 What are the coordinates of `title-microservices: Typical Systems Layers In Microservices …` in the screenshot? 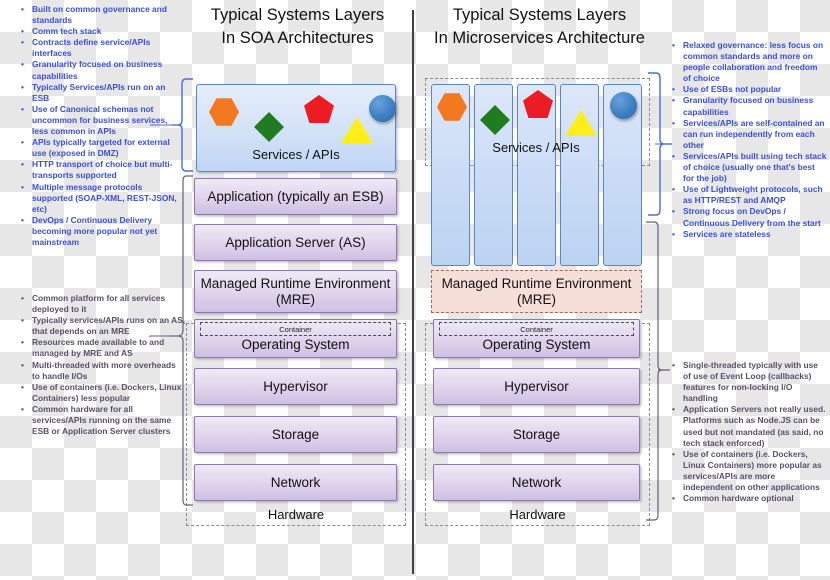 It's located at (539, 27).